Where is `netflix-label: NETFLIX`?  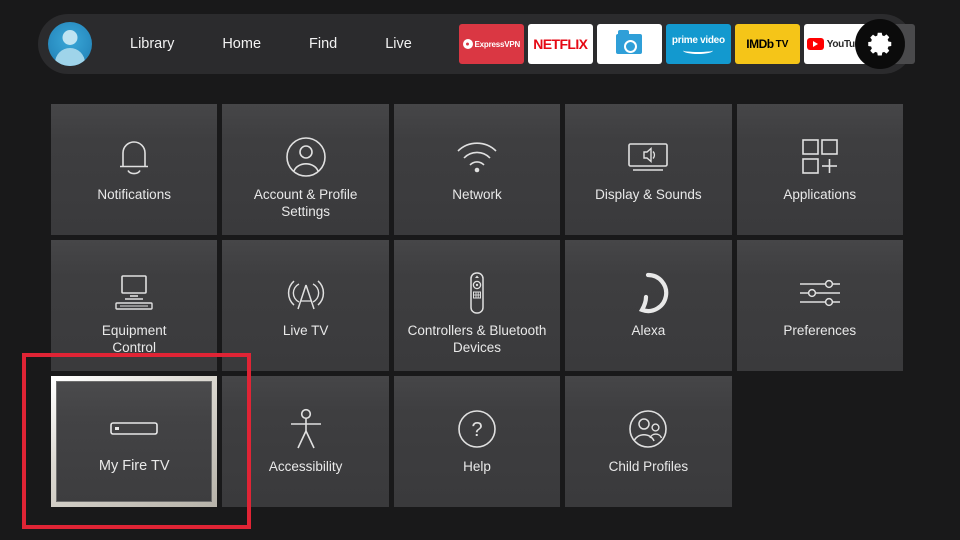 netflix-label: NETFLIX is located at coordinates (560, 44).